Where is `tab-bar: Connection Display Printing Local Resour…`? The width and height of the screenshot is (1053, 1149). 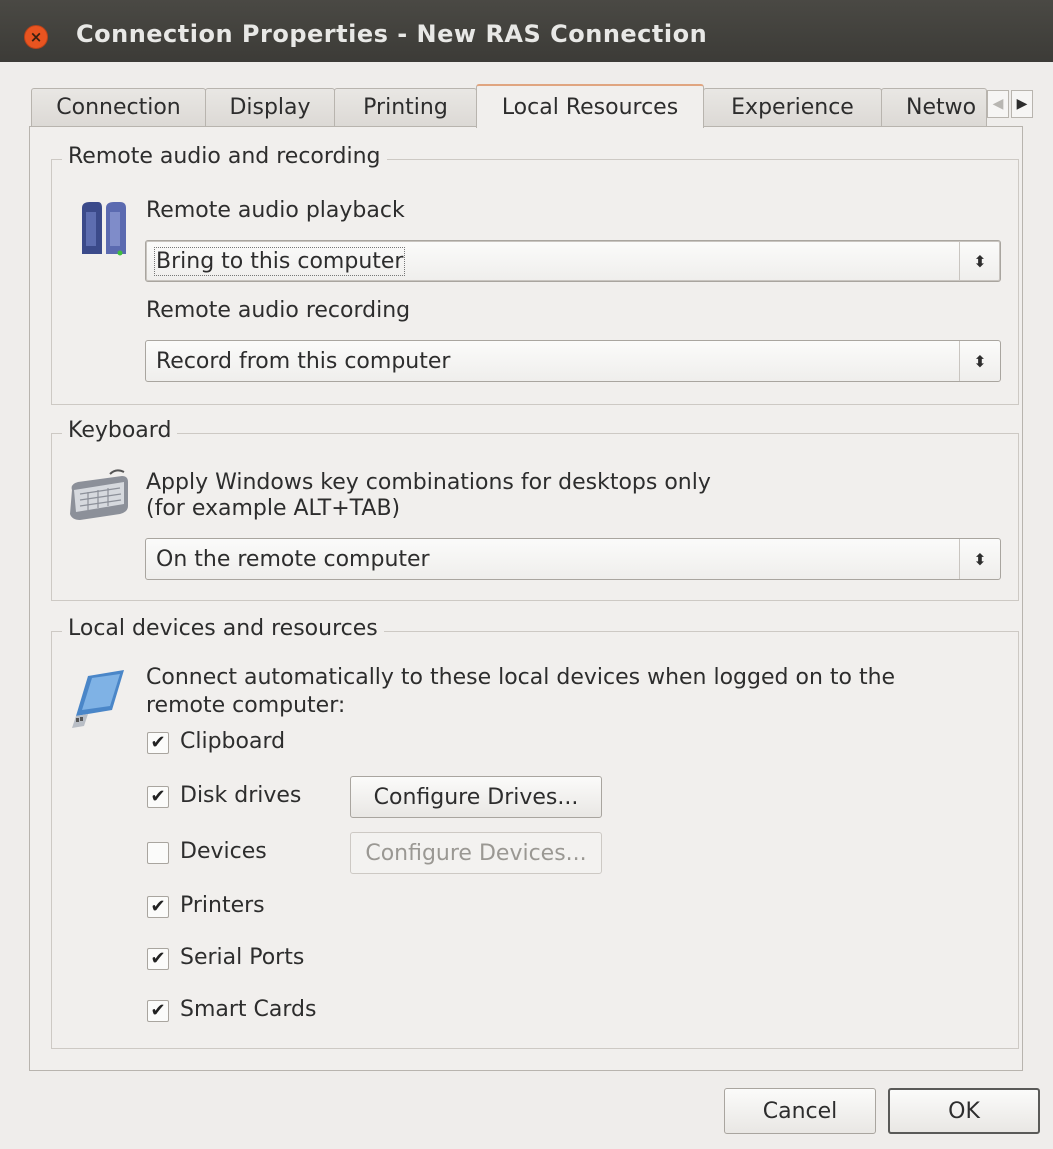 tab-bar: Connection Display Printing Local Resour… is located at coordinates (526, 106).